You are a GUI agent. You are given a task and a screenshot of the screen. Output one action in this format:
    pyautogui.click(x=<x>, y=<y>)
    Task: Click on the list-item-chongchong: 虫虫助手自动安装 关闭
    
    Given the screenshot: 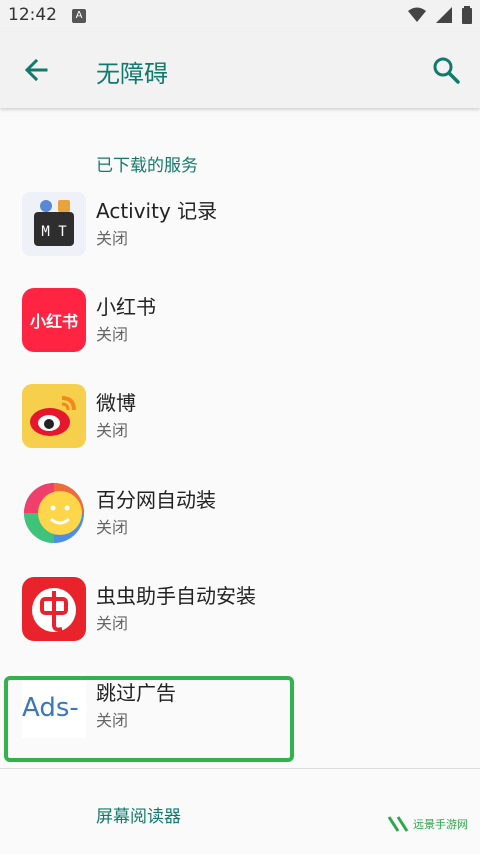 What is the action you would take?
    pyautogui.click(x=240, y=609)
    